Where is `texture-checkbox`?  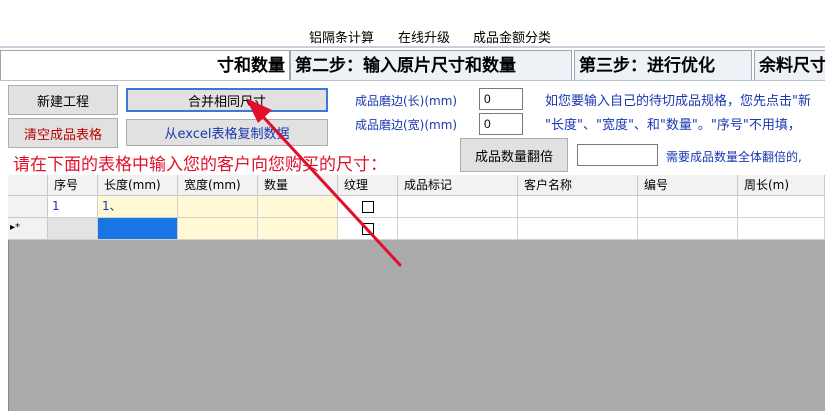
texture-checkbox is located at coordinates (367, 207).